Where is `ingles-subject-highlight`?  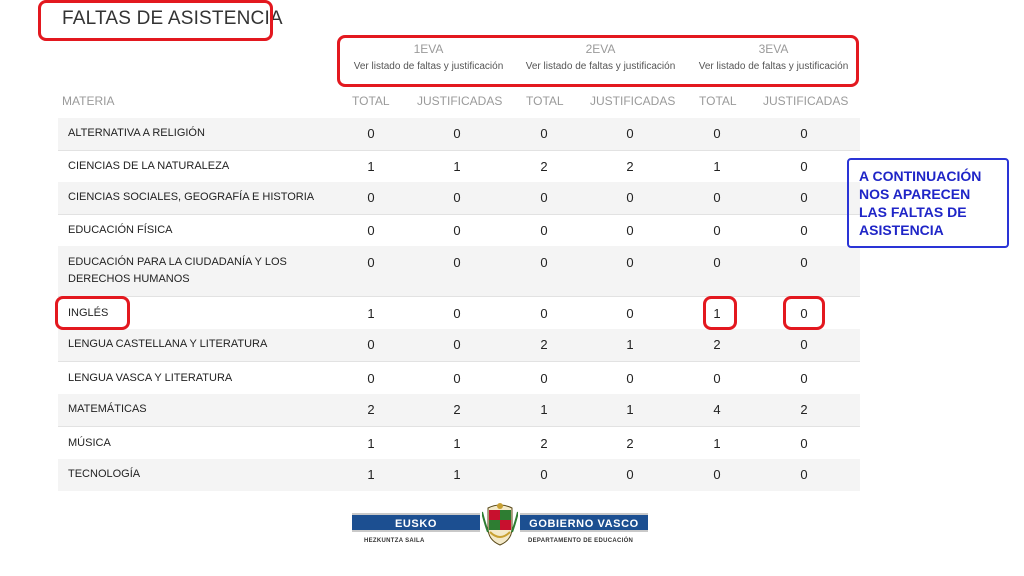 ingles-subject-highlight is located at coordinates (92, 313).